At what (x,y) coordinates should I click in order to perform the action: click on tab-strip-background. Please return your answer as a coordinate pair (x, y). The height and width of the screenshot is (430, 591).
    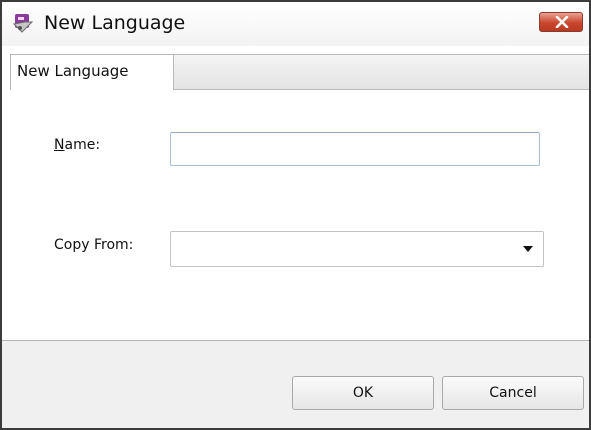
    Looking at the image, I should click on (380, 72).